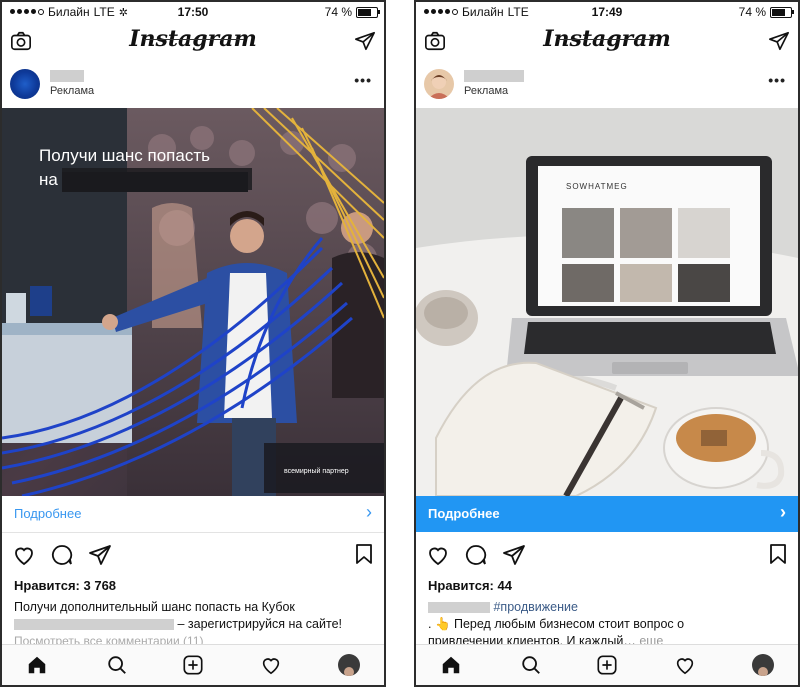 The image size is (800, 687). What do you see at coordinates (94, 625) in the screenshot?
I see `redacted-text` at bounding box center [94, 625].